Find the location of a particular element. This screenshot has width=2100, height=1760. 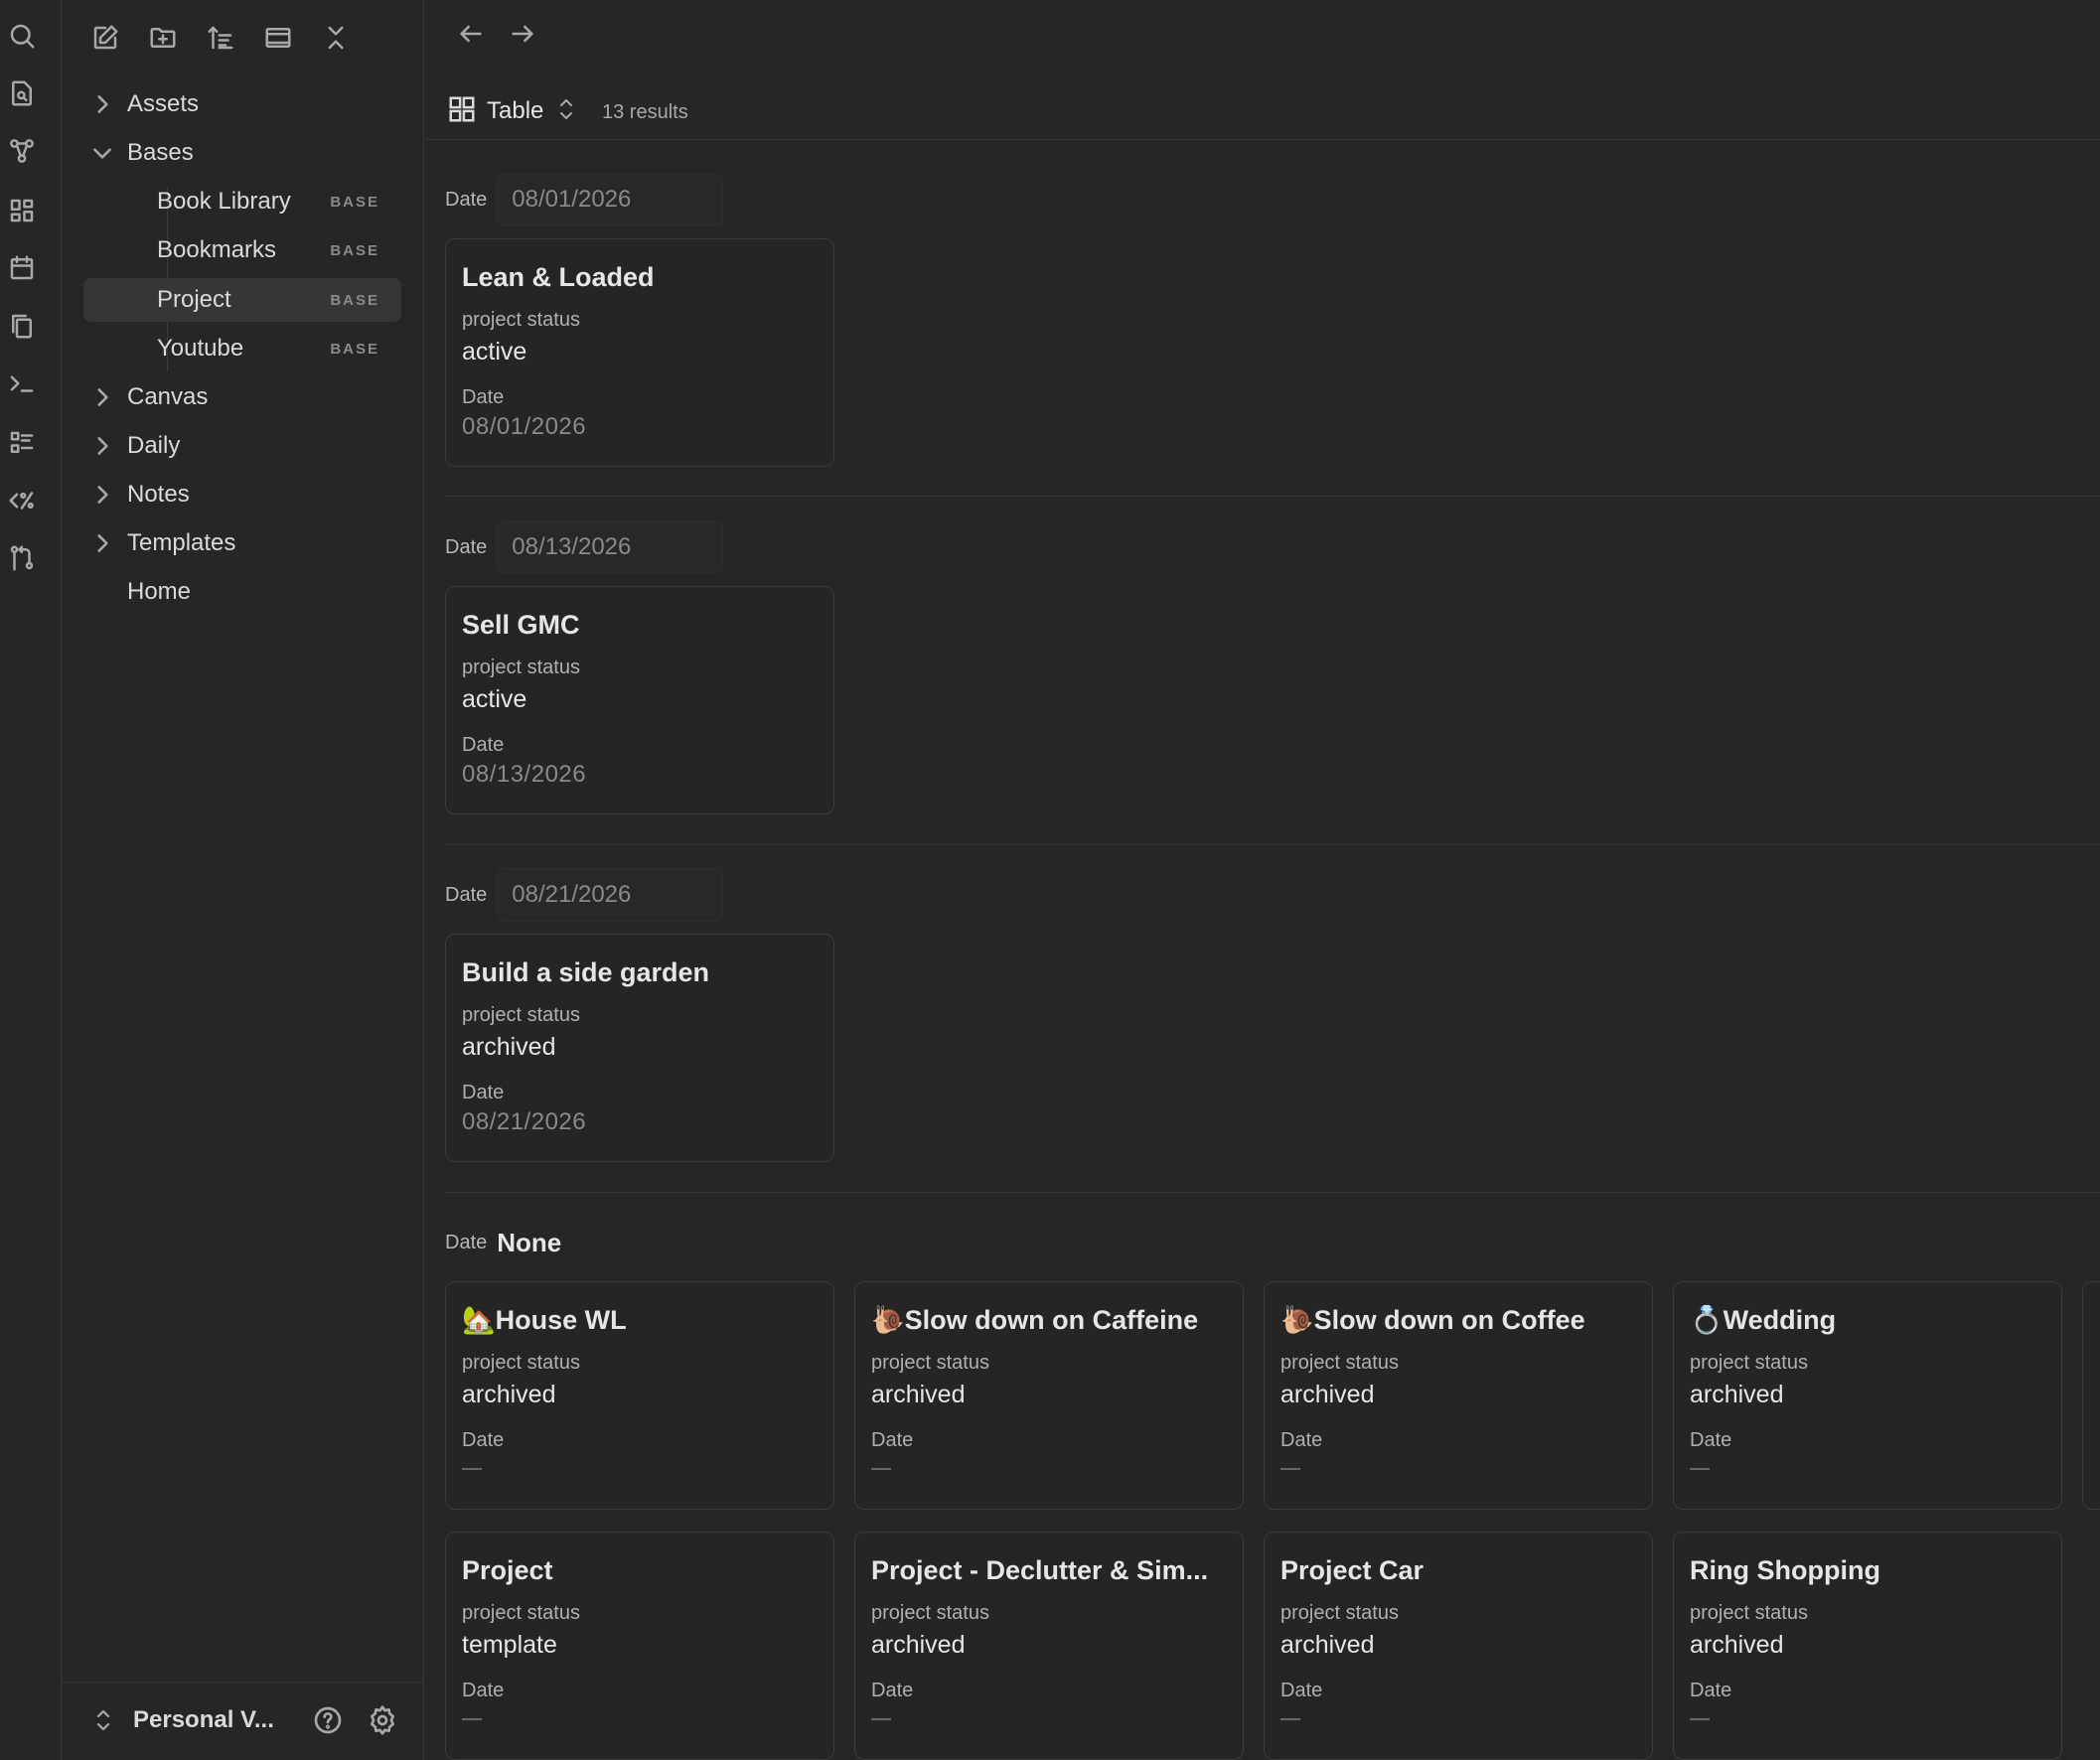

explorer-toolbar is located at coordinates (242, 38).